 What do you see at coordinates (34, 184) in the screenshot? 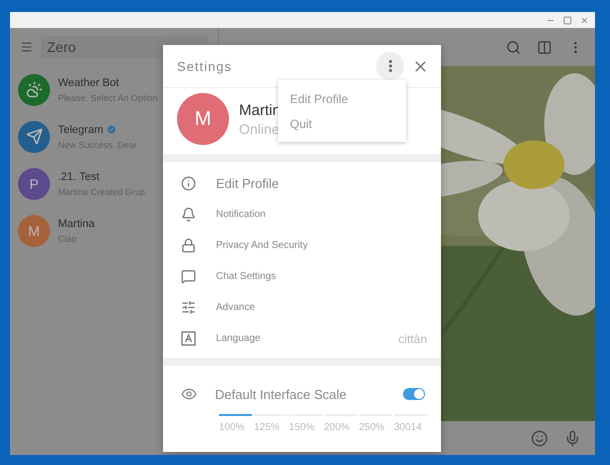
I see `avatar: P` at bounding box center [34, 184].